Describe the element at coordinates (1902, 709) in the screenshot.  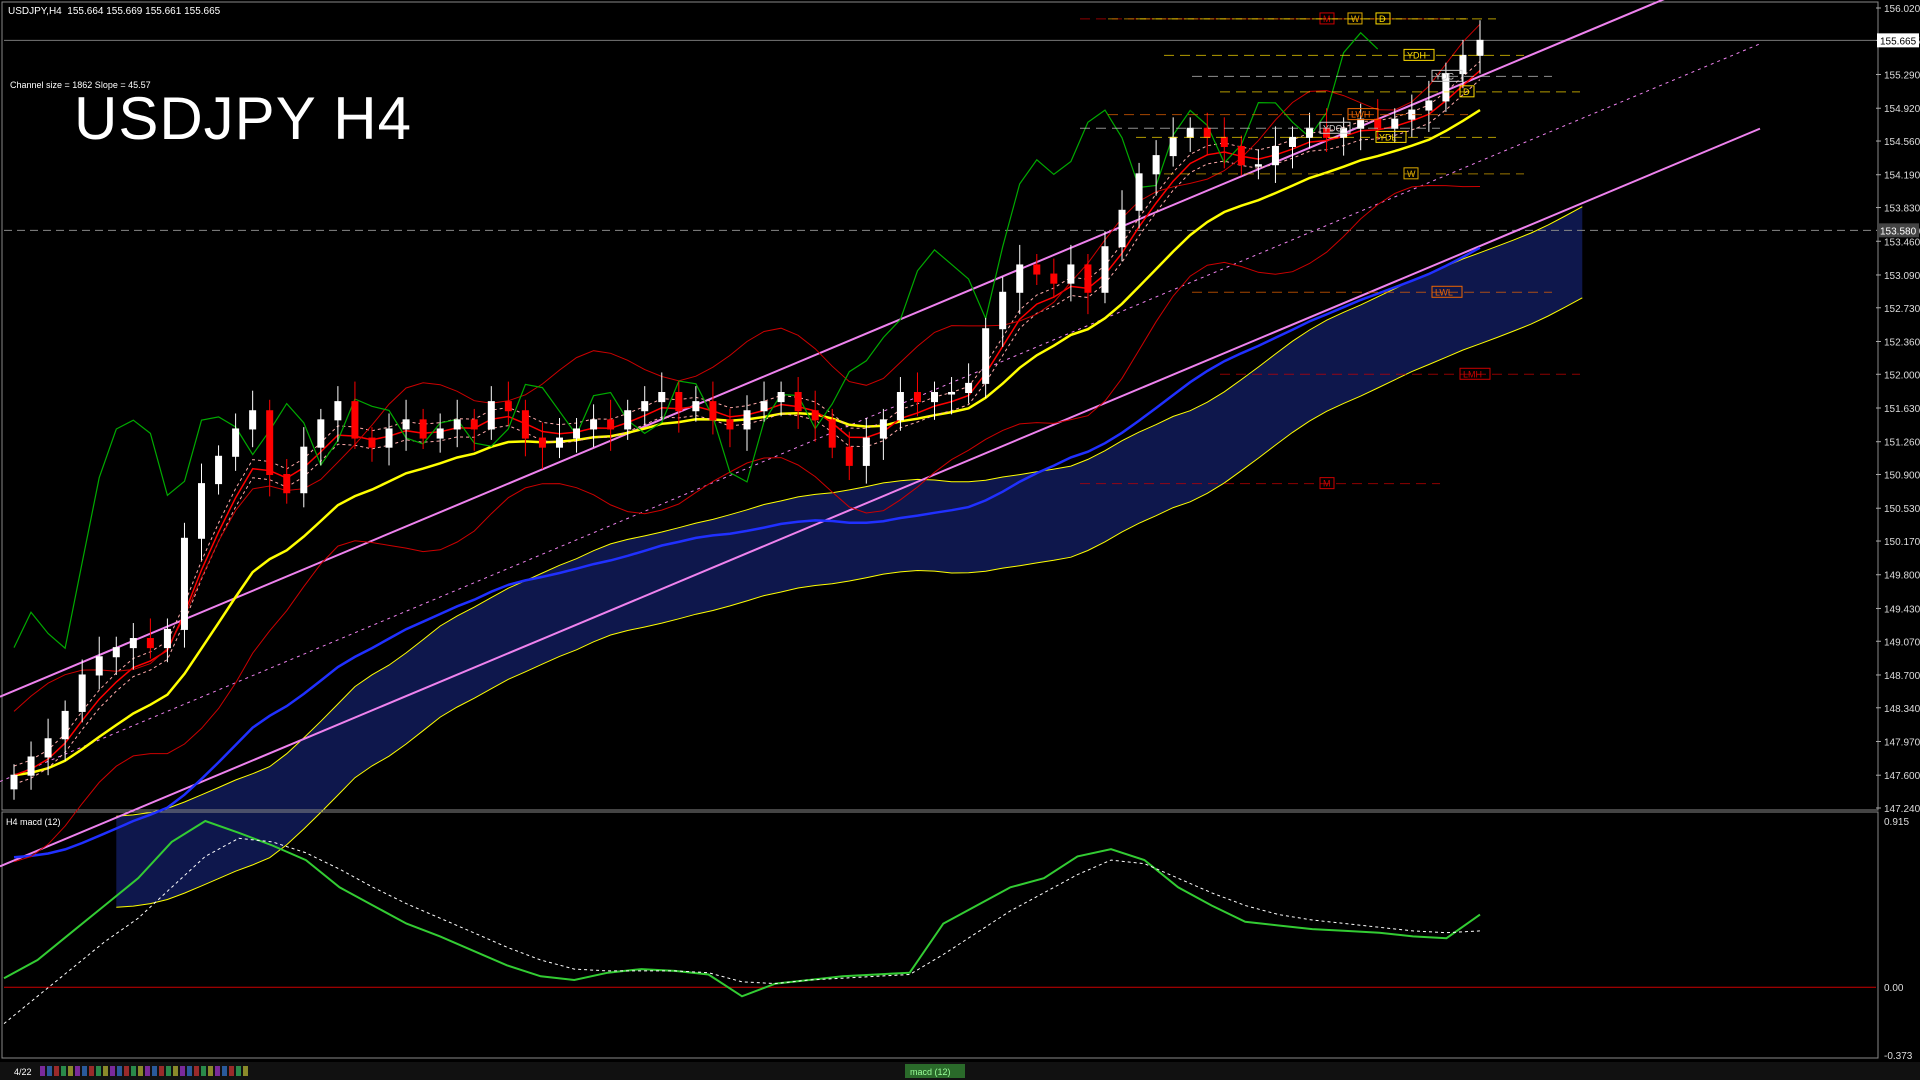
I see `price-tick-label: 148.340` at that location.